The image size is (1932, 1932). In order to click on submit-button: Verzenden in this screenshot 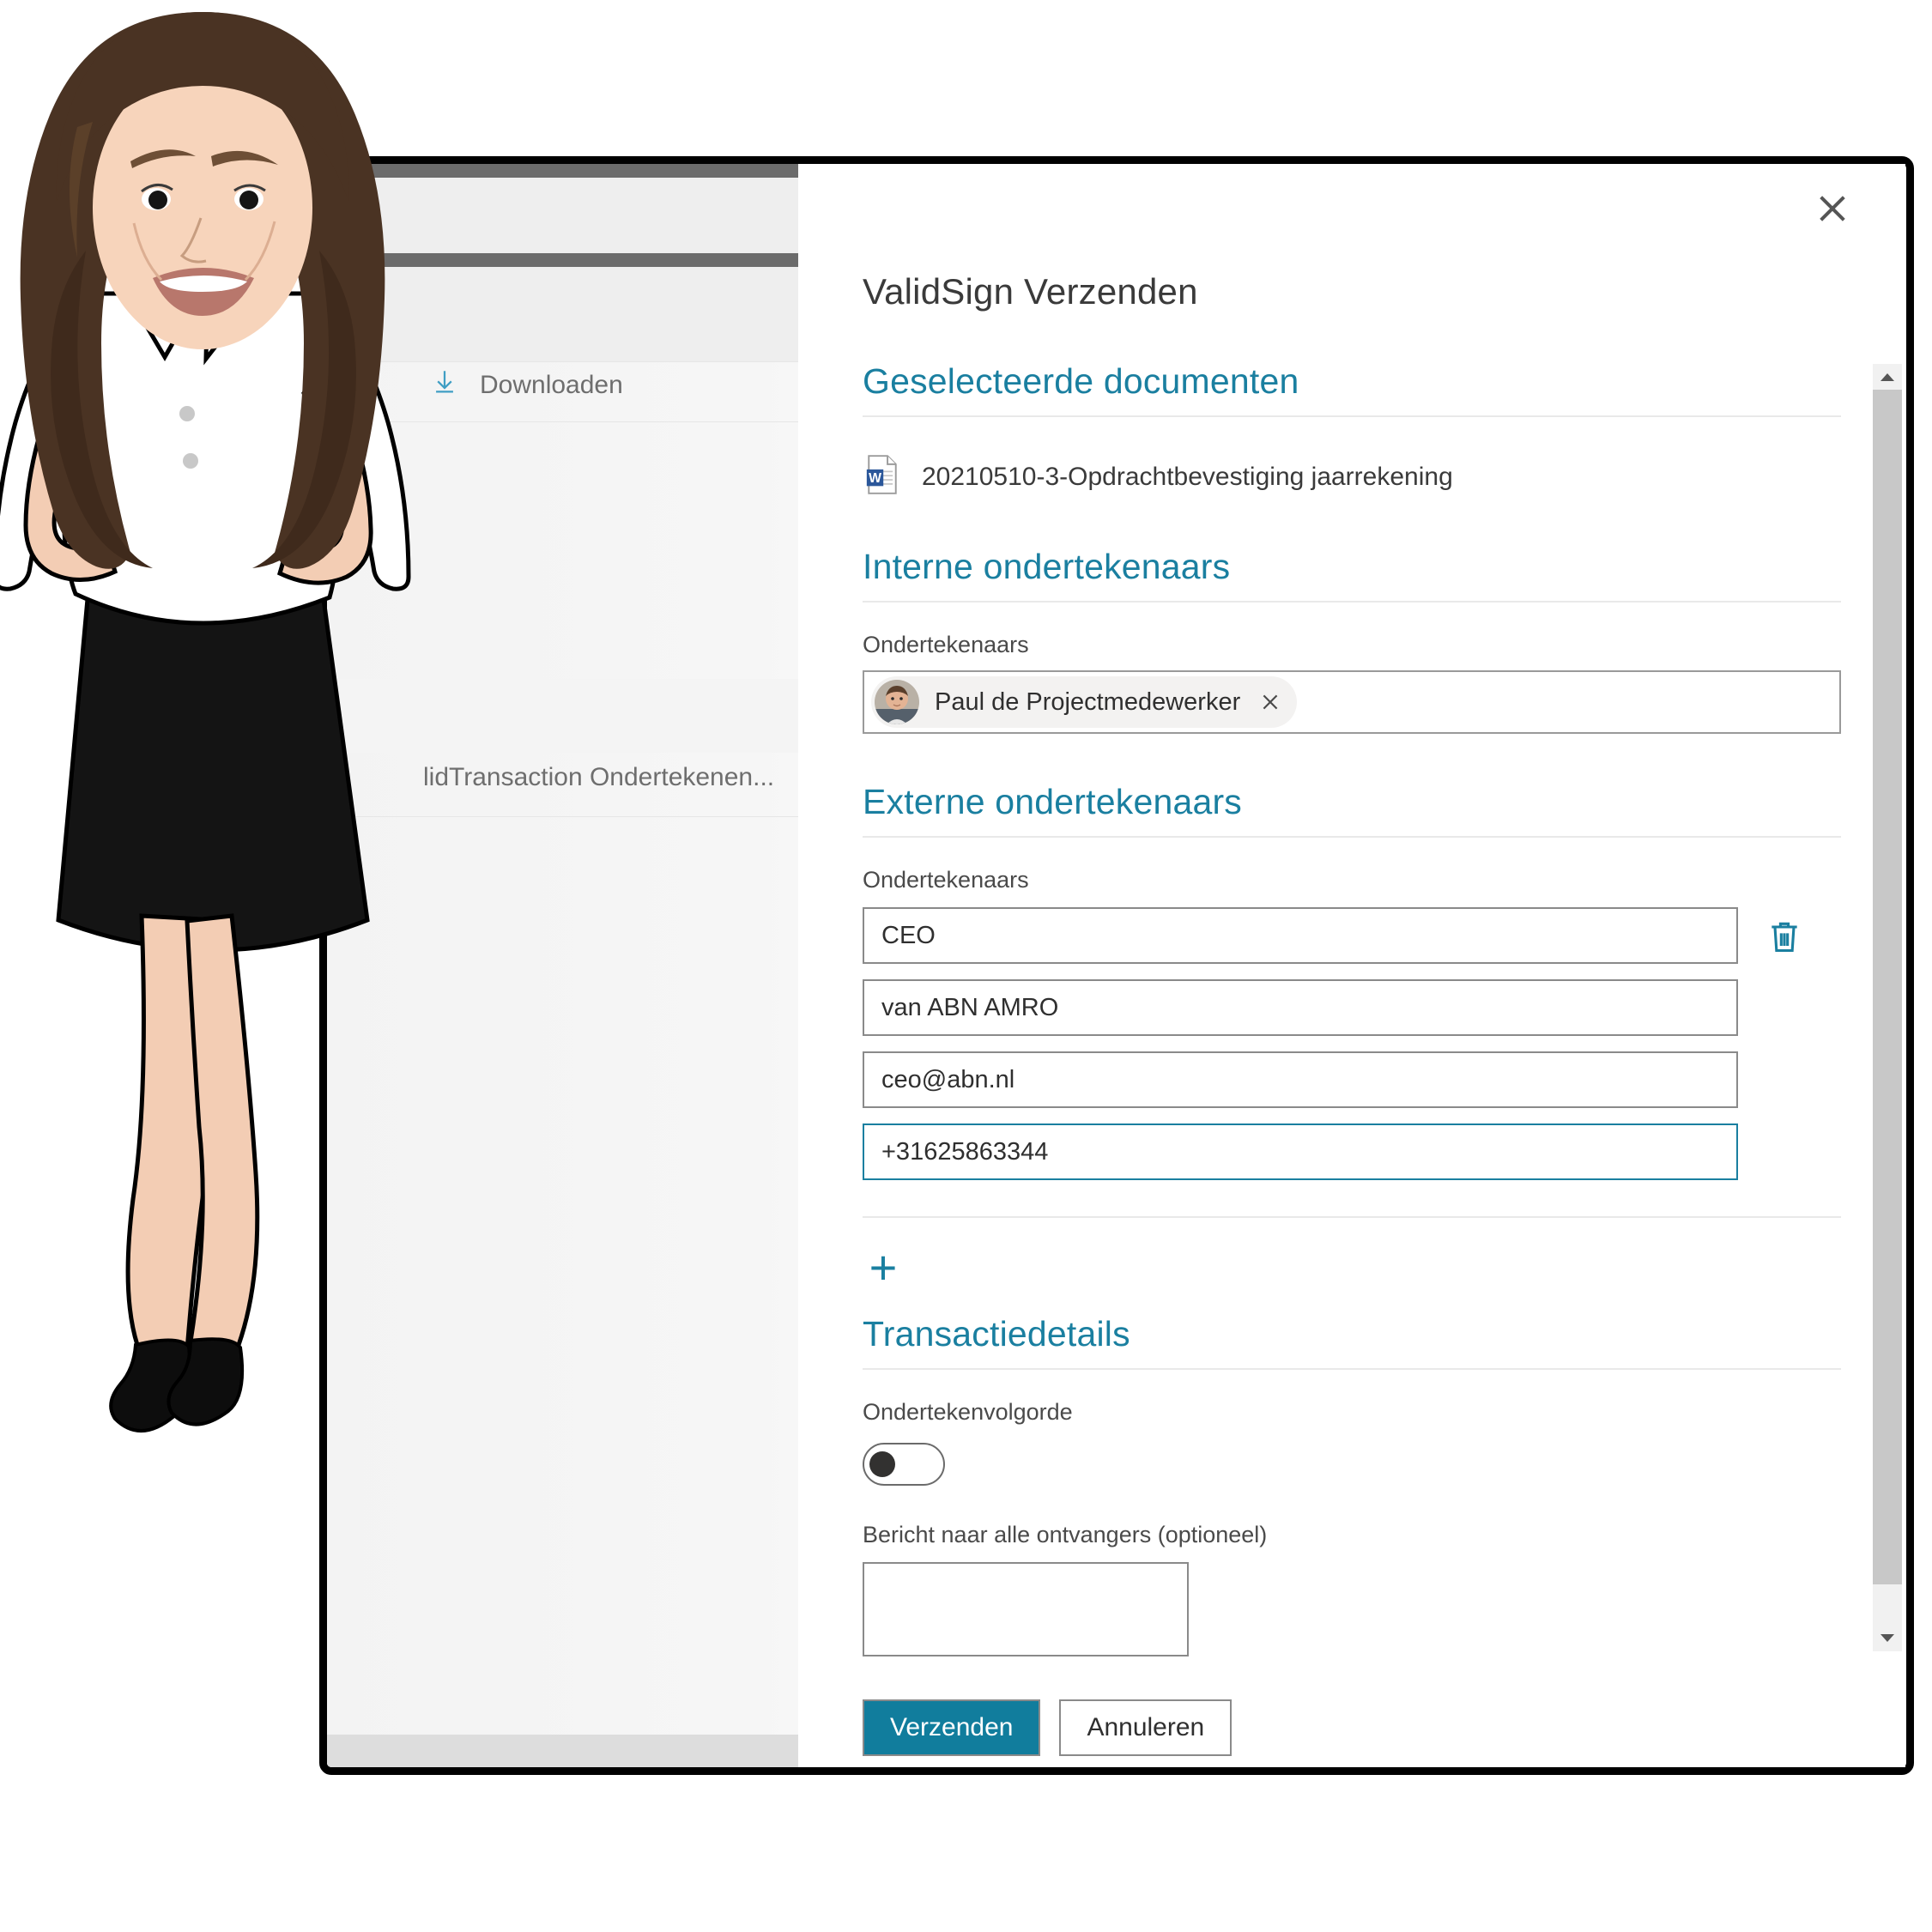, I will do `click(952, 1728)`.